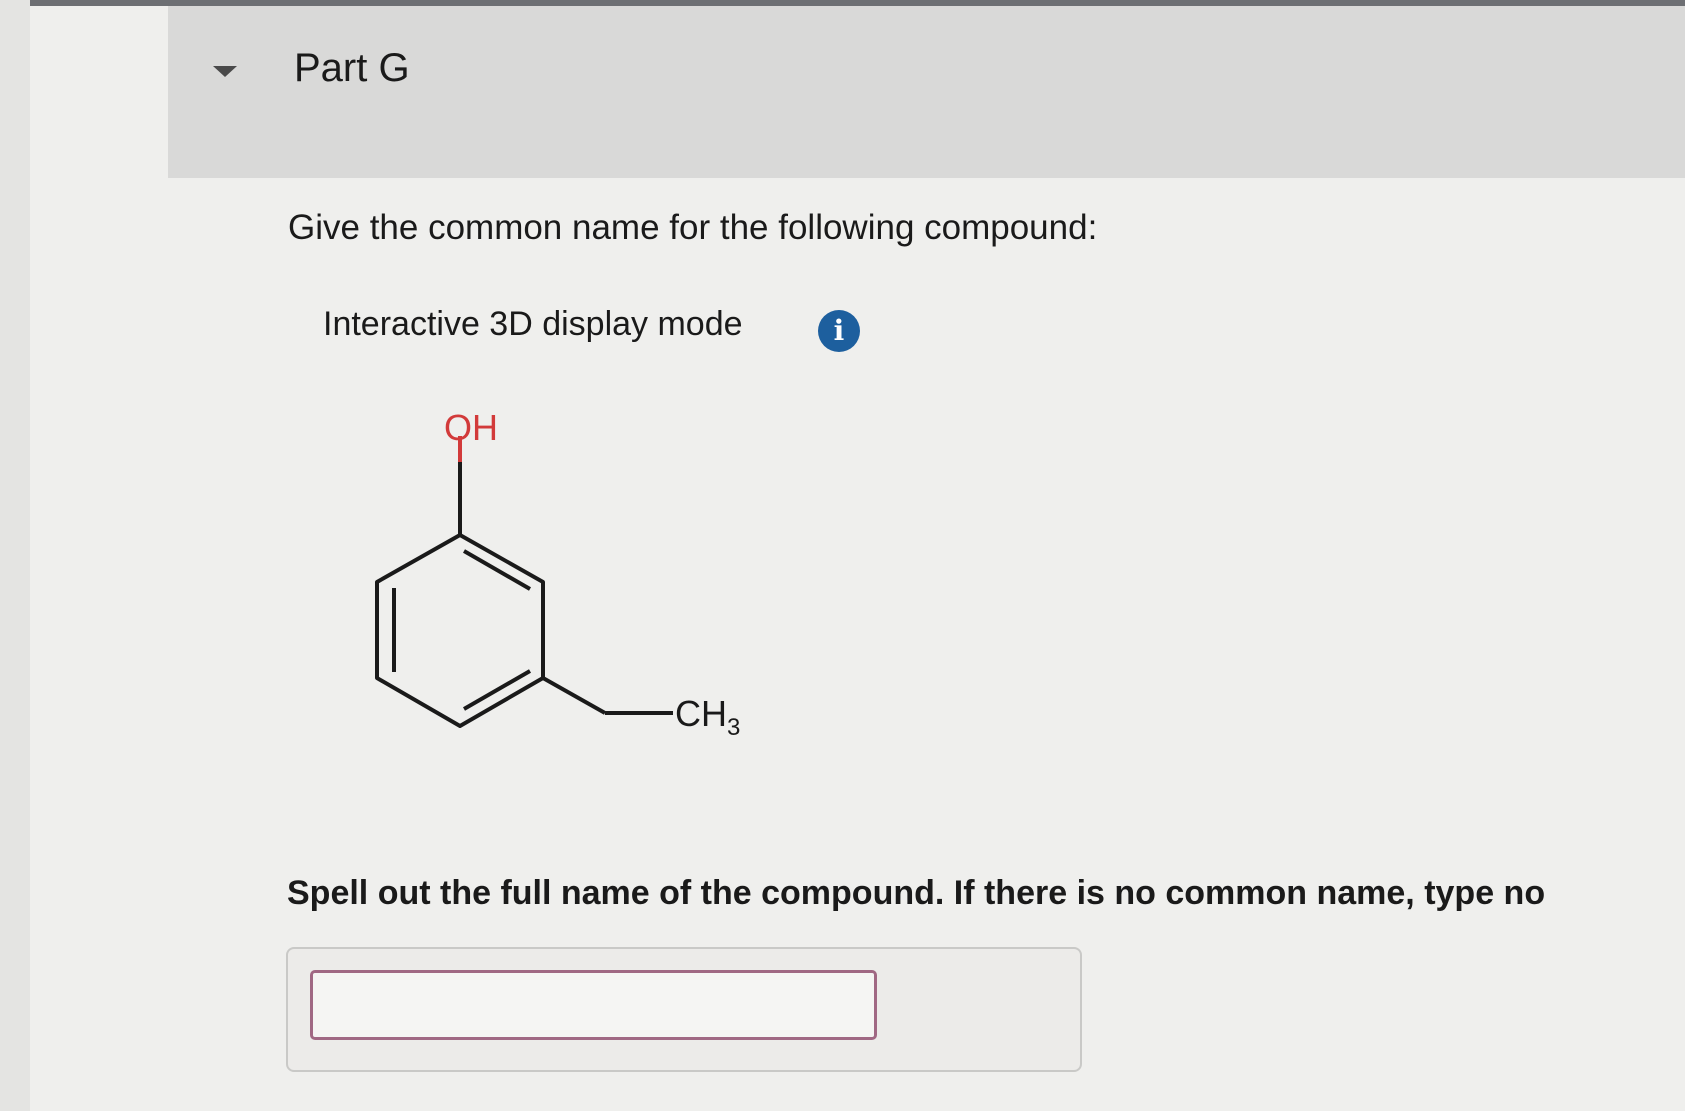  What do you see at coordinates (352, 68) in the screenshot?
I see `part-title: Part G` at bounding box center [352, 68].